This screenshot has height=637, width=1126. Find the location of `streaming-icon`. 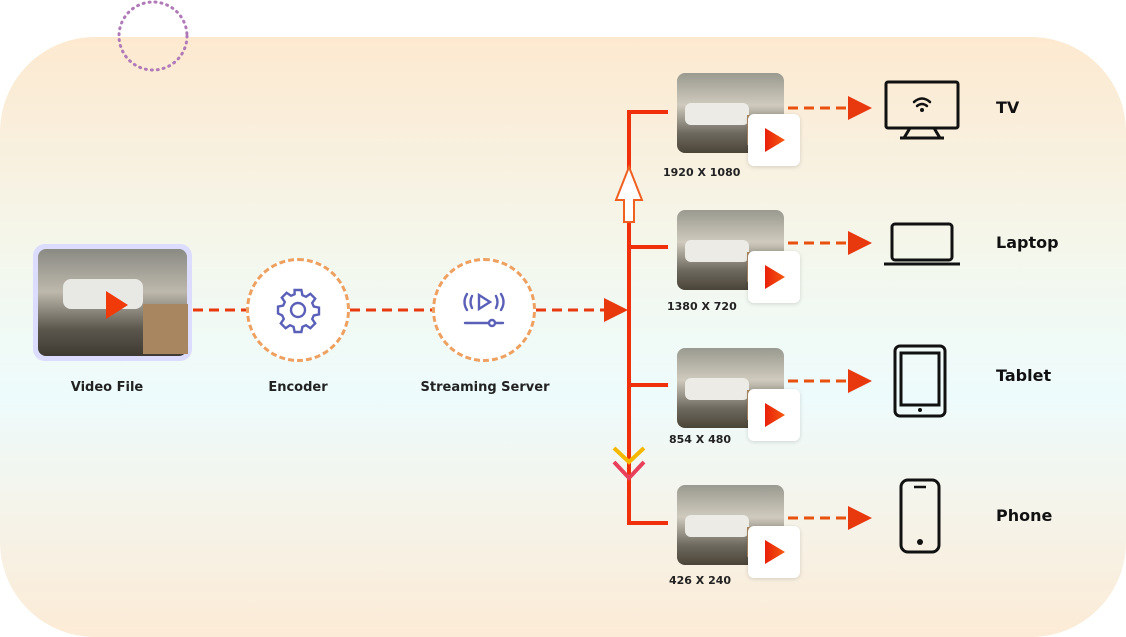

streaming-icon is located at coordinates (484, 310).